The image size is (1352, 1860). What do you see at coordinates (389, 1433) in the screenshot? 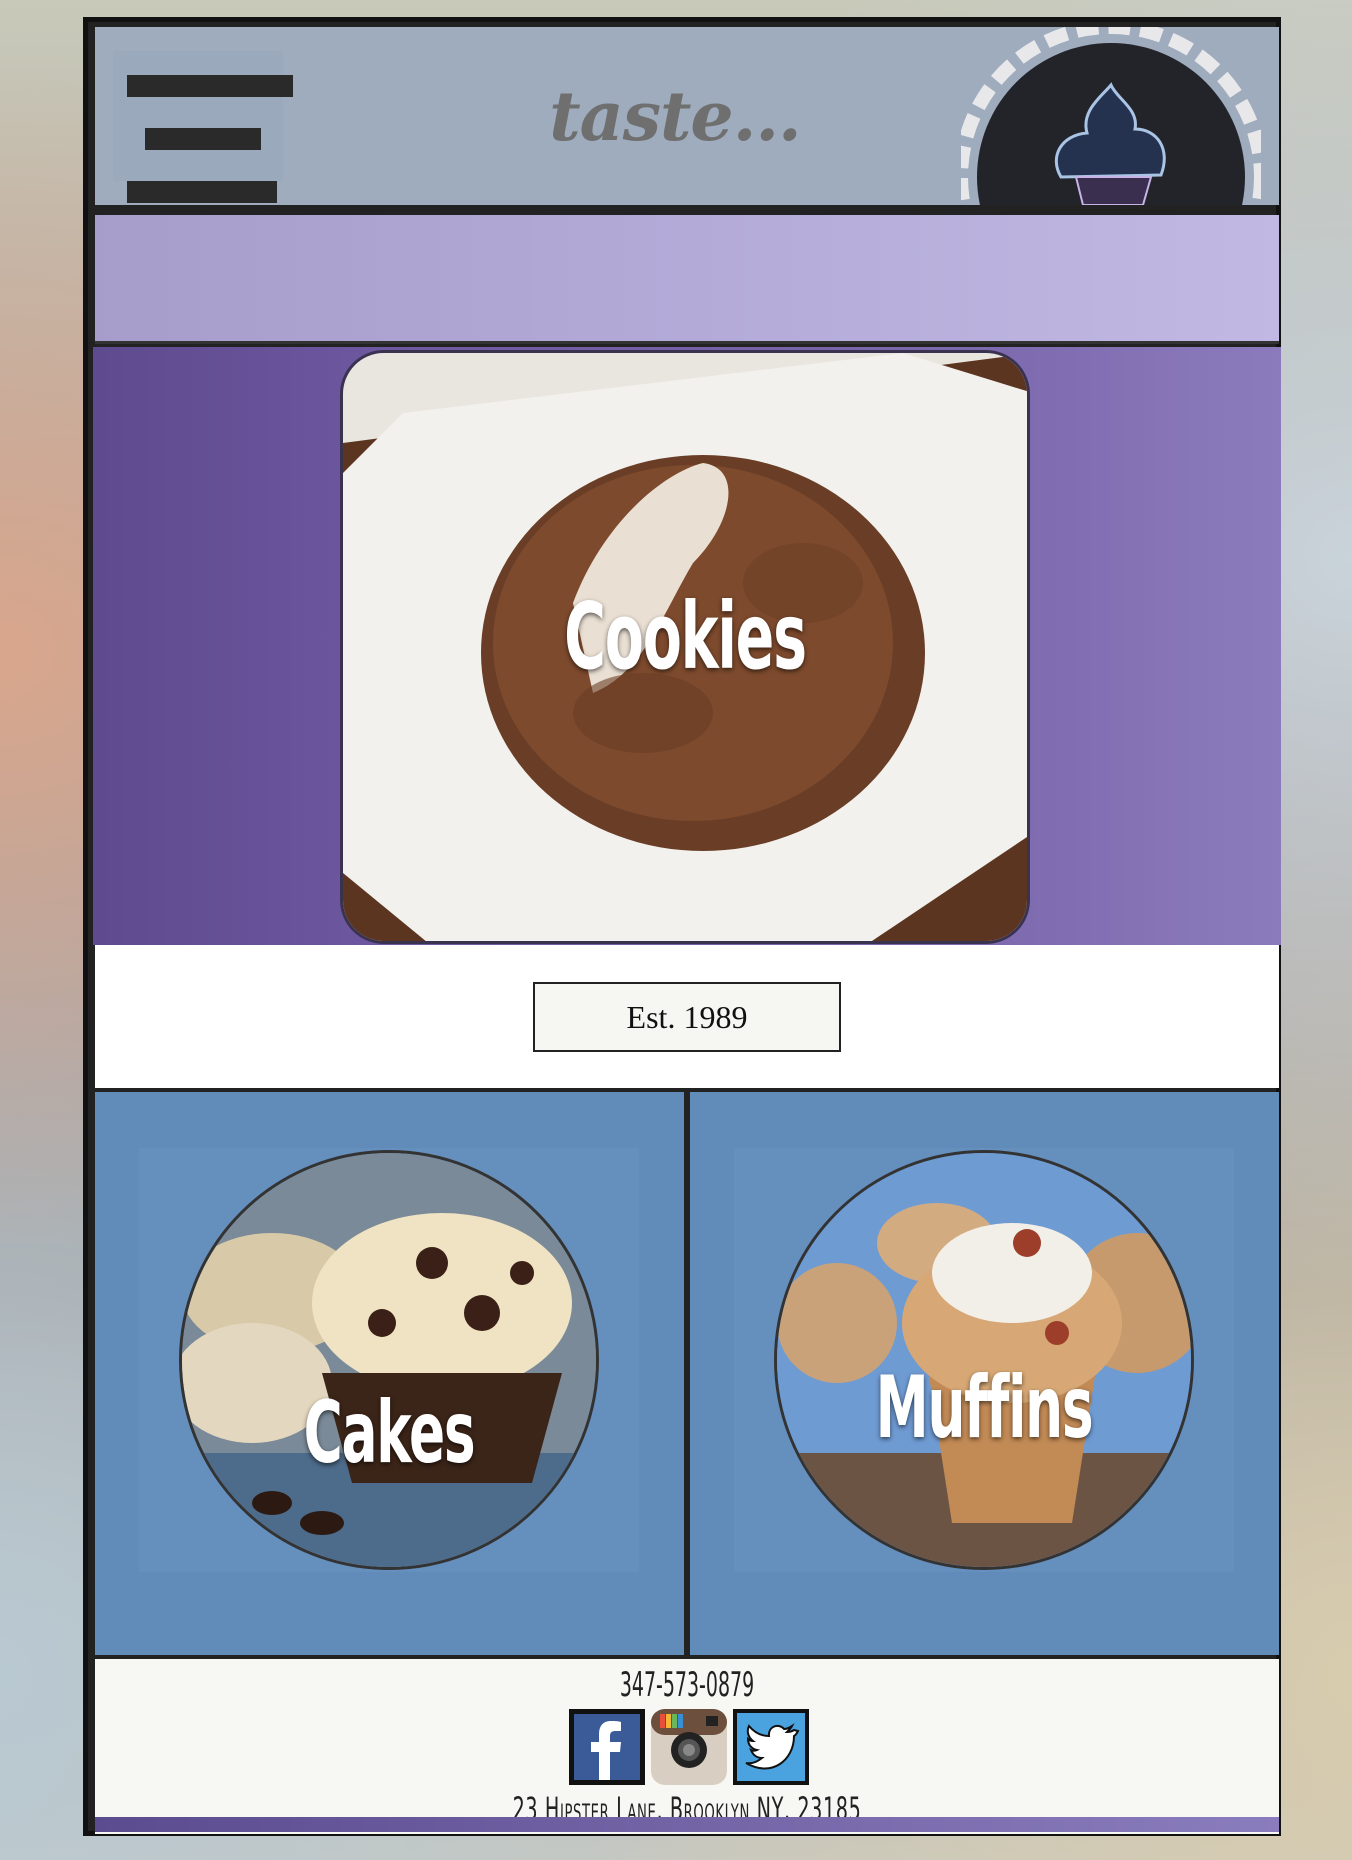
I see `cakes-label: Cakes` at bounding box center [389, 1433].